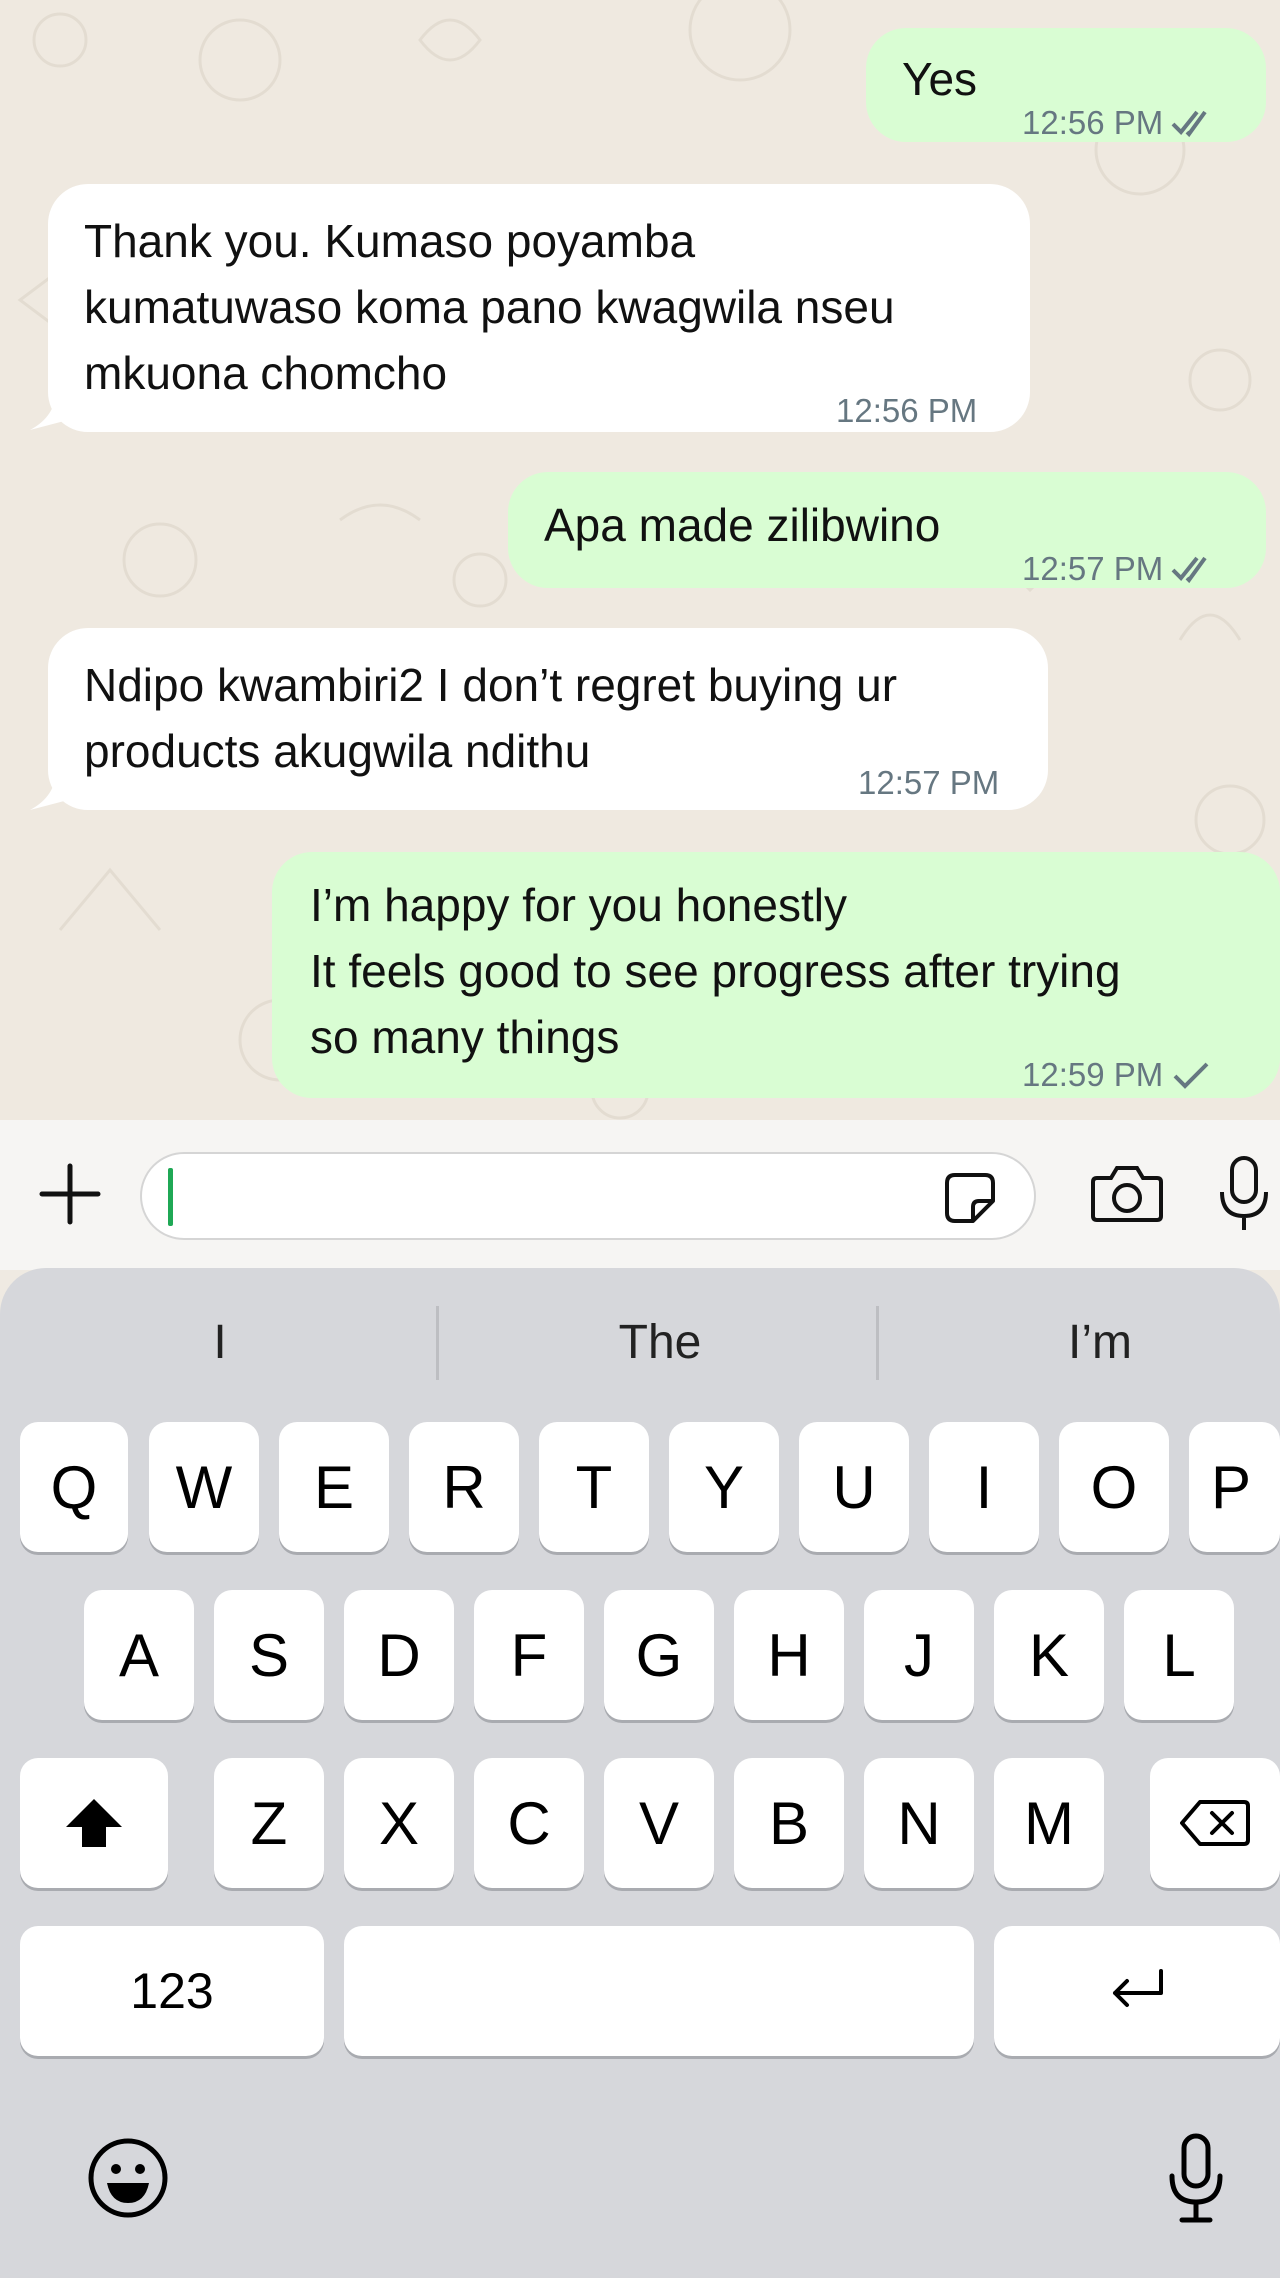 Image resolution: width=1280 pixels, height=2278 pixels. I want to click on key-m: M, so click(1049, 1823).